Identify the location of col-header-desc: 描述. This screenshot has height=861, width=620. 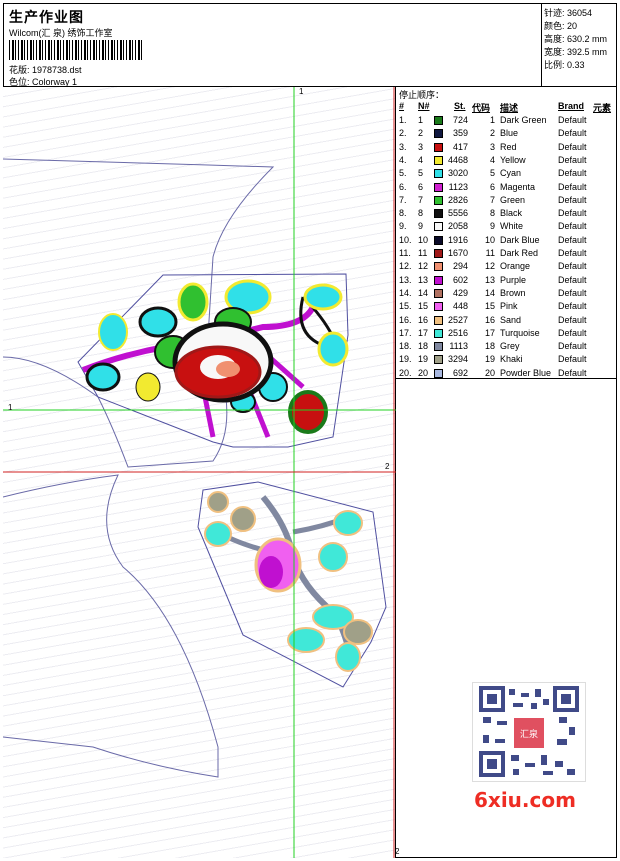
(509, 108).